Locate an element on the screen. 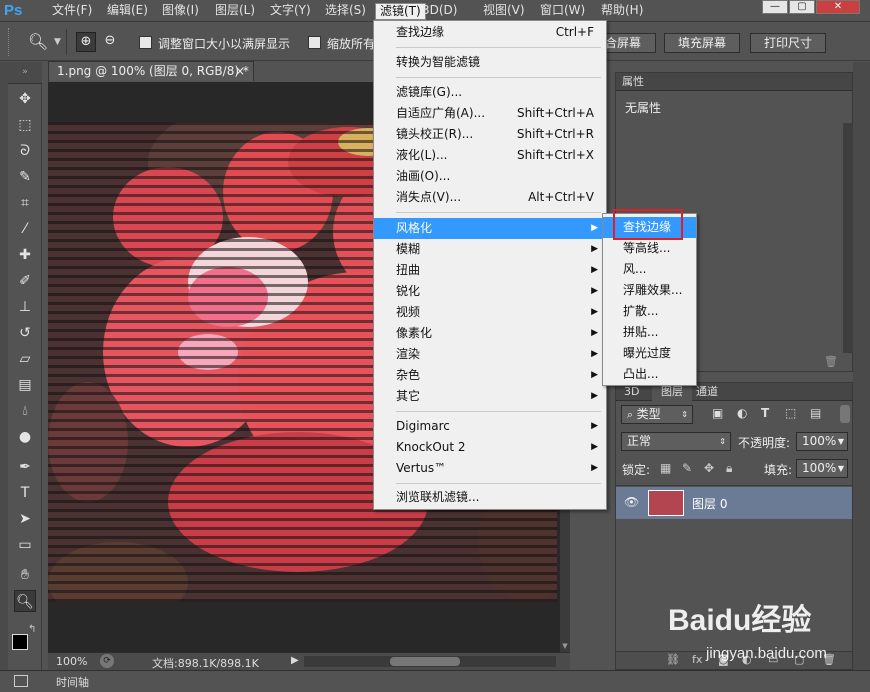  maximize-button: ▢ is located at coordinates (802, 7).